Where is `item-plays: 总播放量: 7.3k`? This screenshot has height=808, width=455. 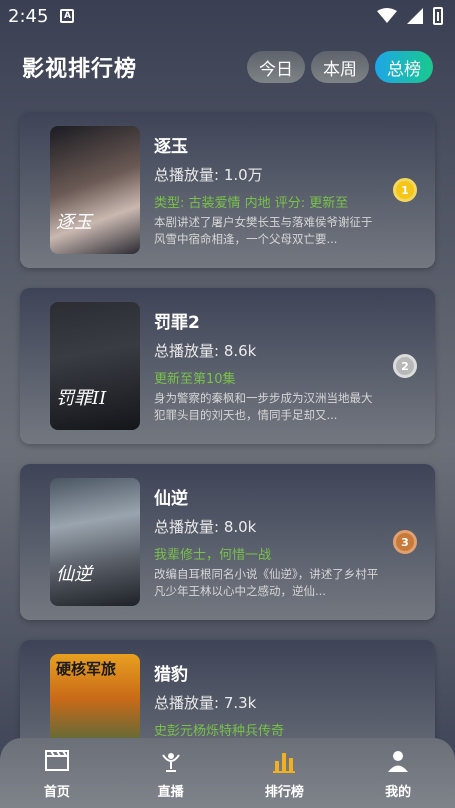
item-plays: 总播放量: 7.3k is located at coordinates (205, 703).